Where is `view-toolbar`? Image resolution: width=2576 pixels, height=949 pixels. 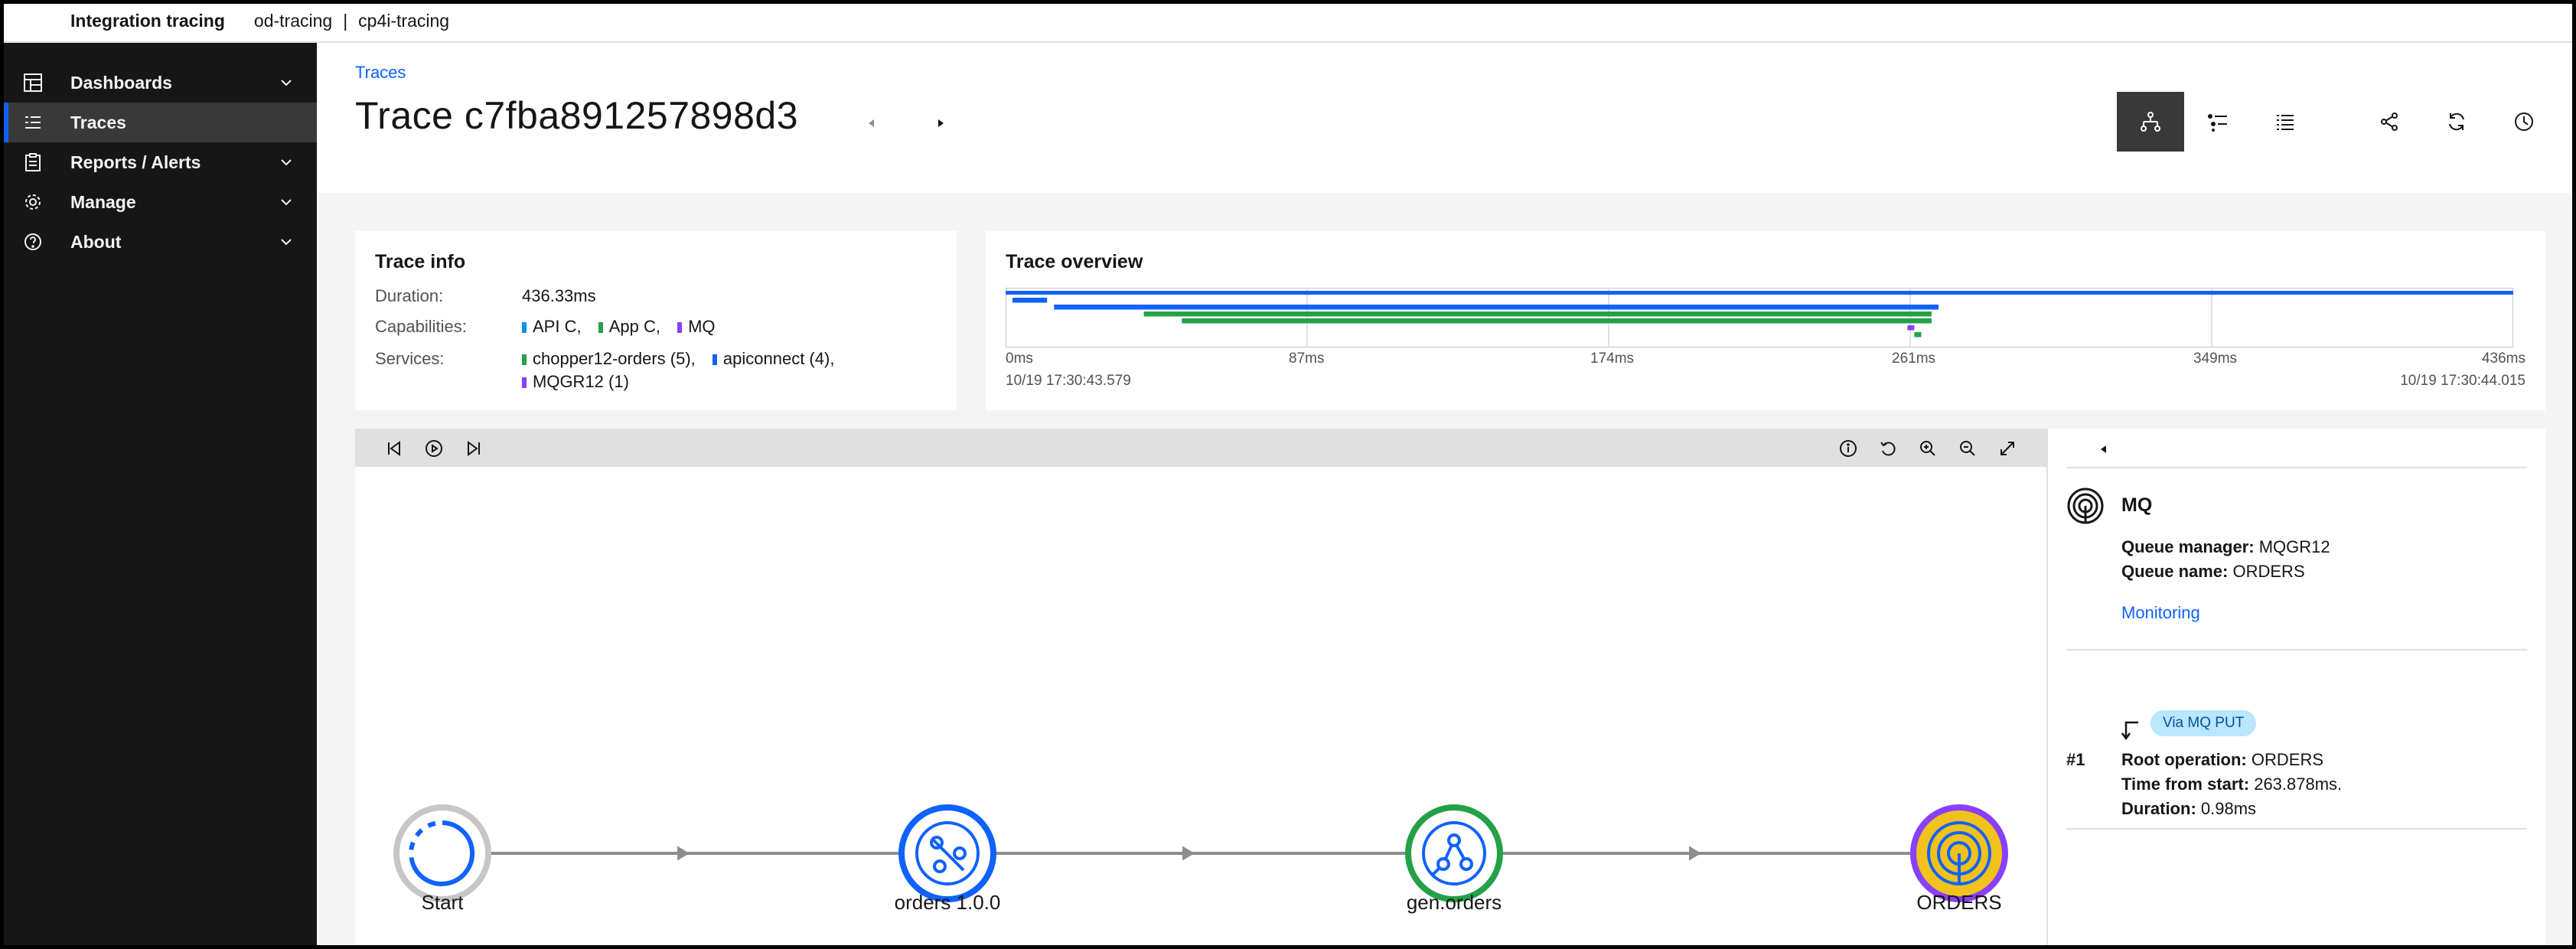 view-toolbar is located at coordinates (2337, 122).